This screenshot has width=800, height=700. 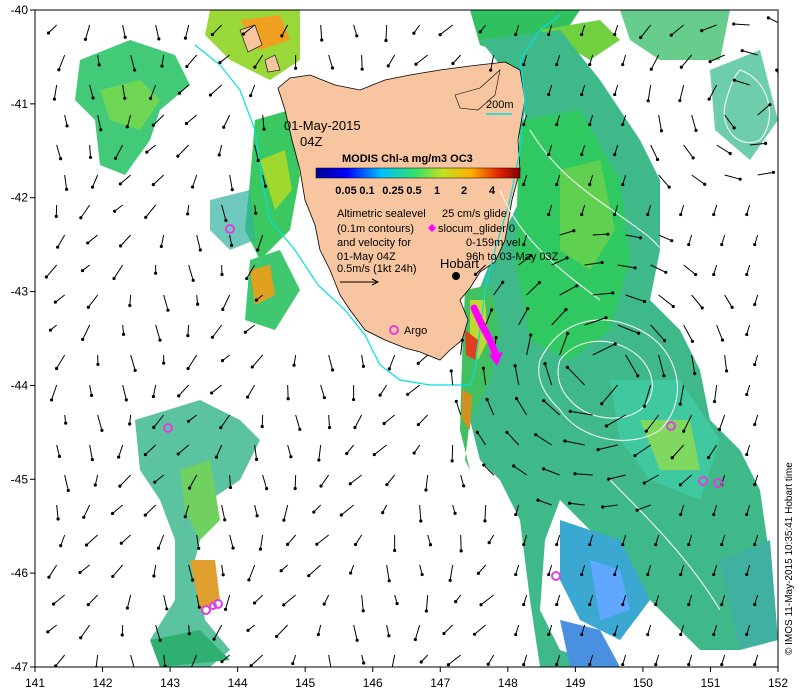 What do you see at coordinates (456, 276) in the screenshot?
I see `hobart-marker` at bounding box center [456, 276].